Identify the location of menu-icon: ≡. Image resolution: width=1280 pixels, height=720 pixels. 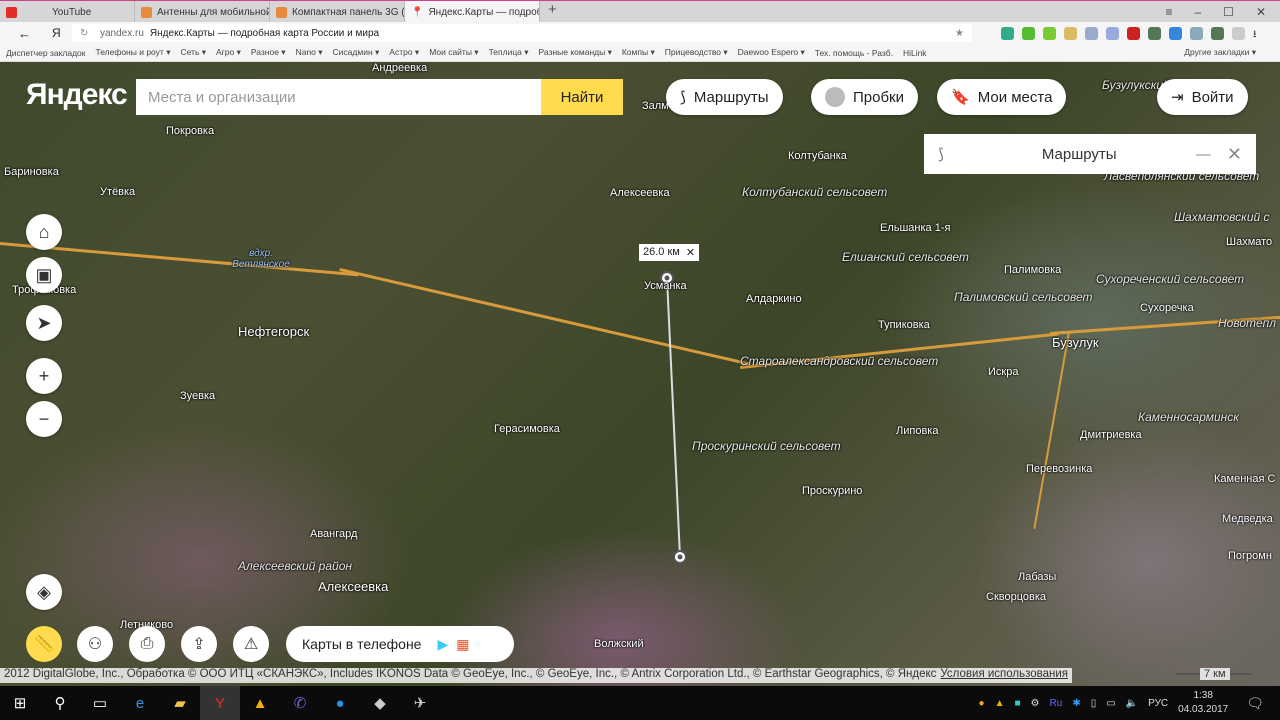
(1168, 12).